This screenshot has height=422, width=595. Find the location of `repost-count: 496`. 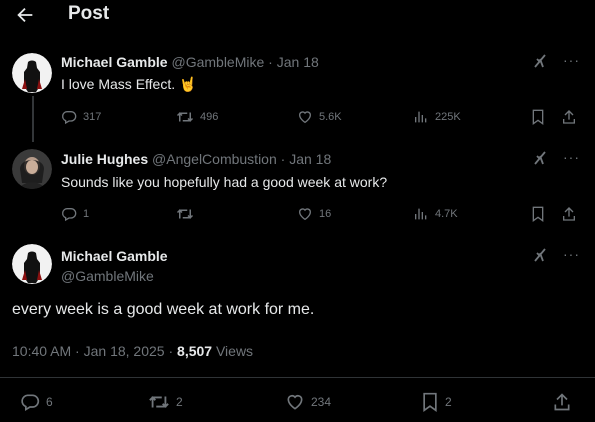

repost-count: 496 is located at coordinates (209, 117).